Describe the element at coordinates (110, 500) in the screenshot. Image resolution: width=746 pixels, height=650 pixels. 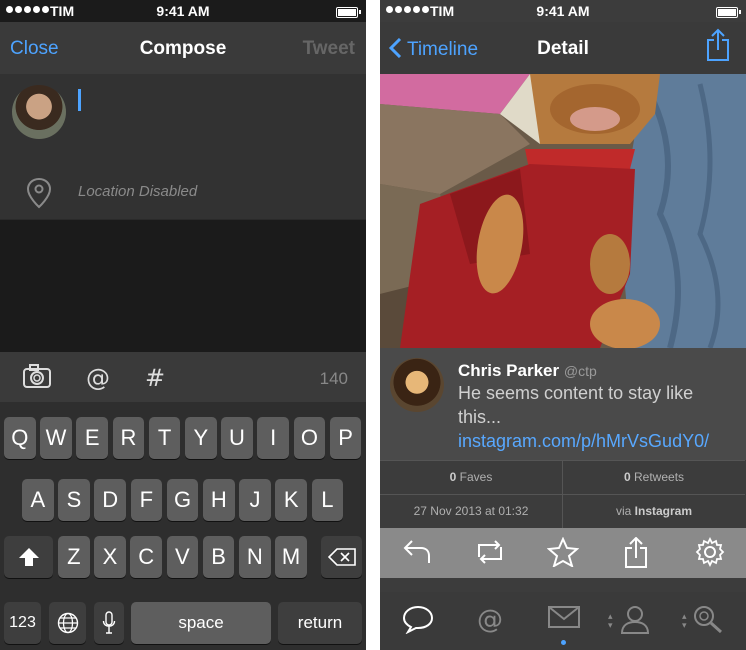
I see `key-d: D` at that location.